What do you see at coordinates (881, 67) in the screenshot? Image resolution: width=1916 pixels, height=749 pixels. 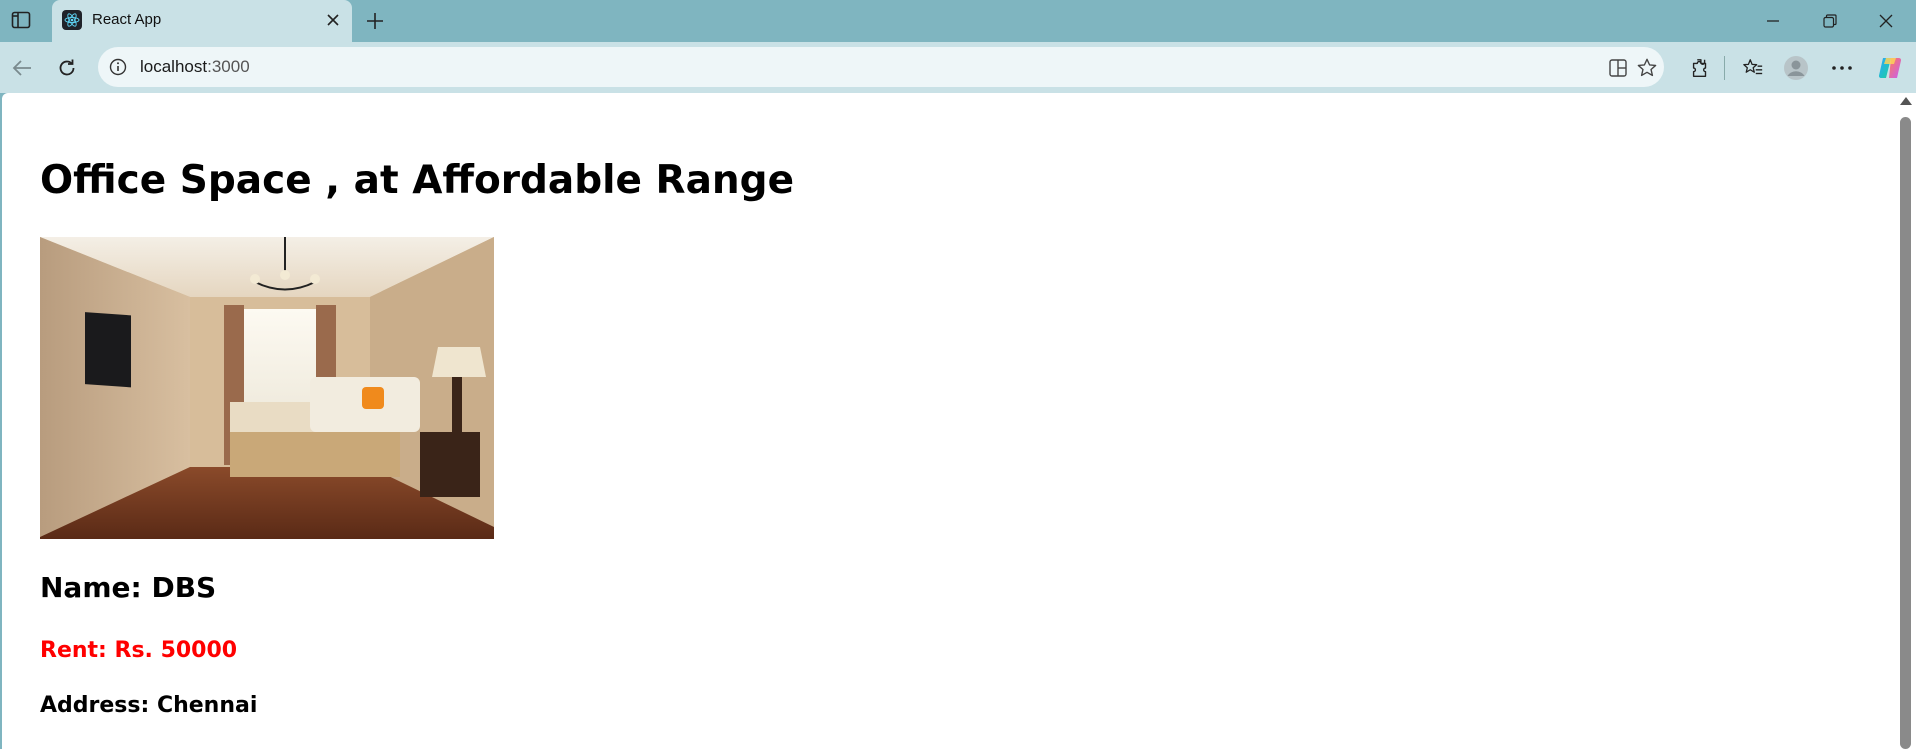 I see `address-bar: localhost:3000` at bounding box center [881, 67].